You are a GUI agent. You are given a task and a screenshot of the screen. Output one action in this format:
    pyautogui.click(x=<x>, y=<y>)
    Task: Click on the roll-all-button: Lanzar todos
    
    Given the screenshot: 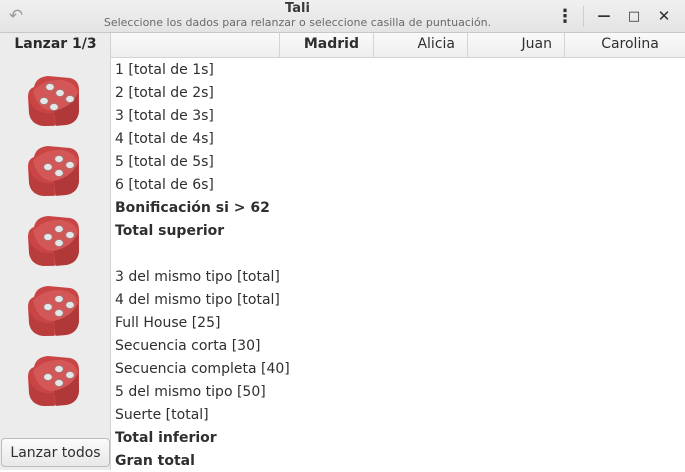 What is the action you would take?
    pyautogui.click(x=55, y=452)
    